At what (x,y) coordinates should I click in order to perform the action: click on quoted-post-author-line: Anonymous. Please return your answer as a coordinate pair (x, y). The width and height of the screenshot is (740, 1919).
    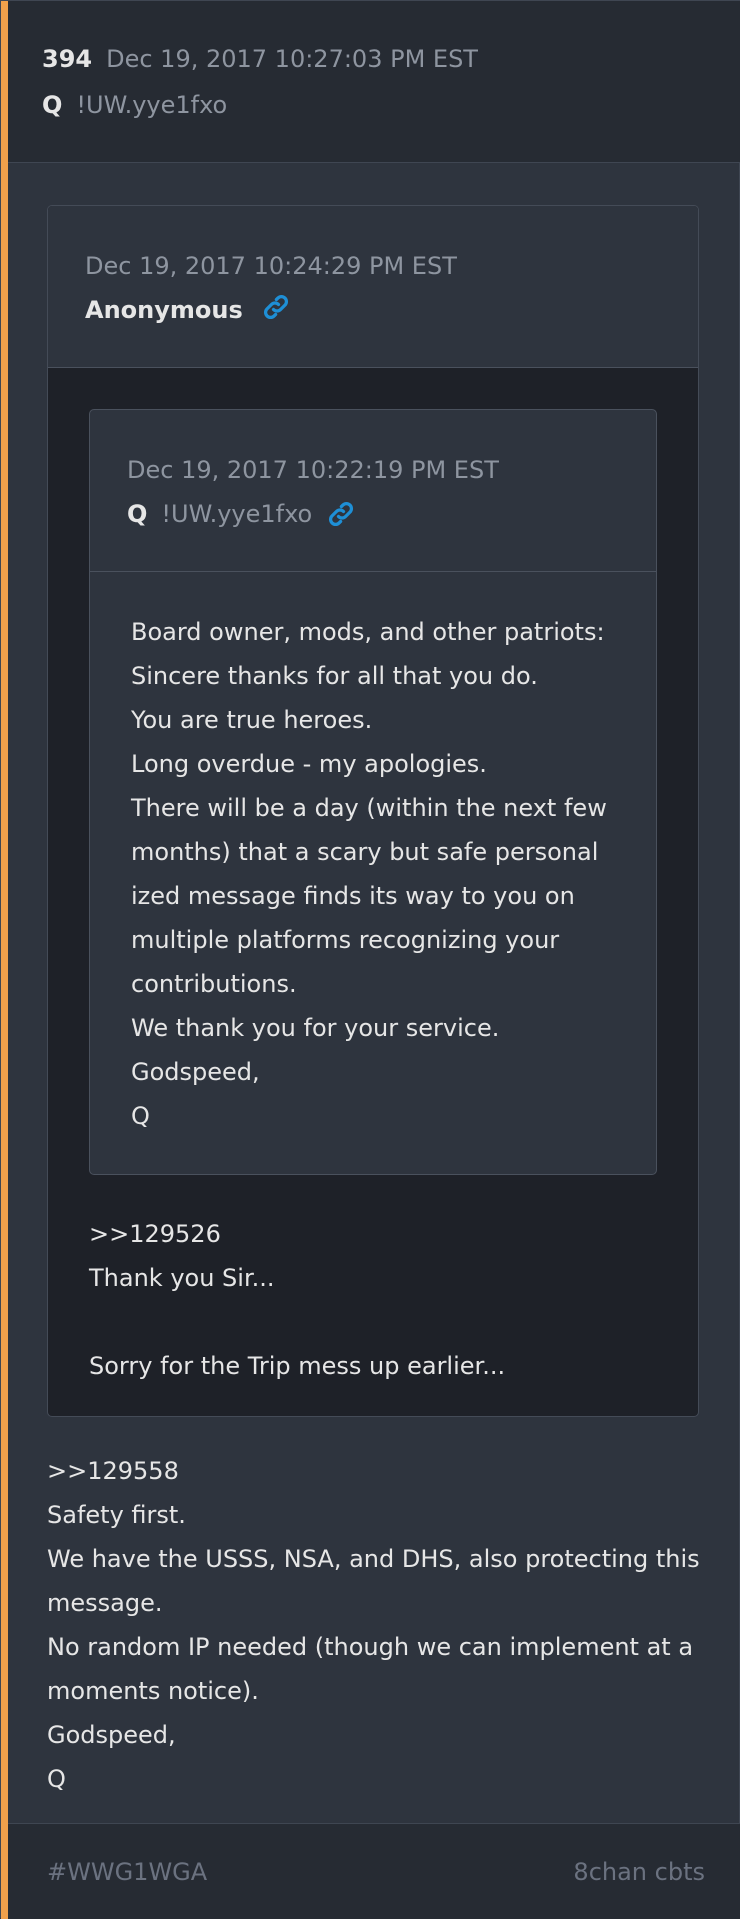
    Looking at the image, I should click on (188, 310).